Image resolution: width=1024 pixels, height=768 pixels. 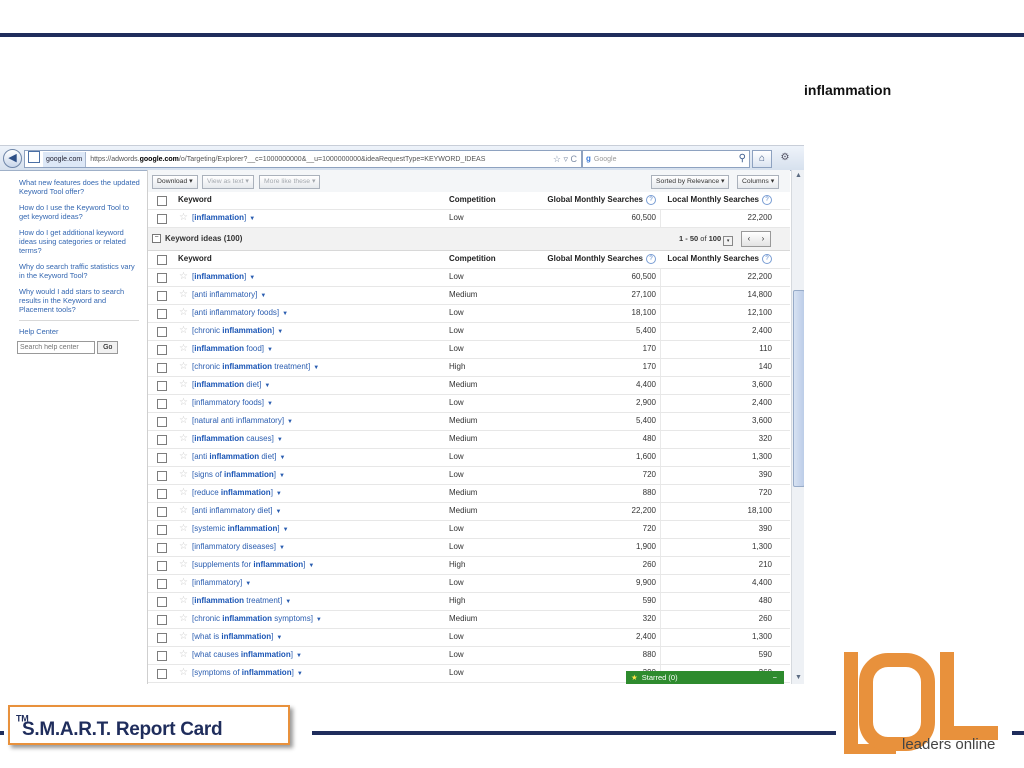 I want to click on keyword-link: [chronic inflammation treatment] ▼, so click(x=255, y=366).